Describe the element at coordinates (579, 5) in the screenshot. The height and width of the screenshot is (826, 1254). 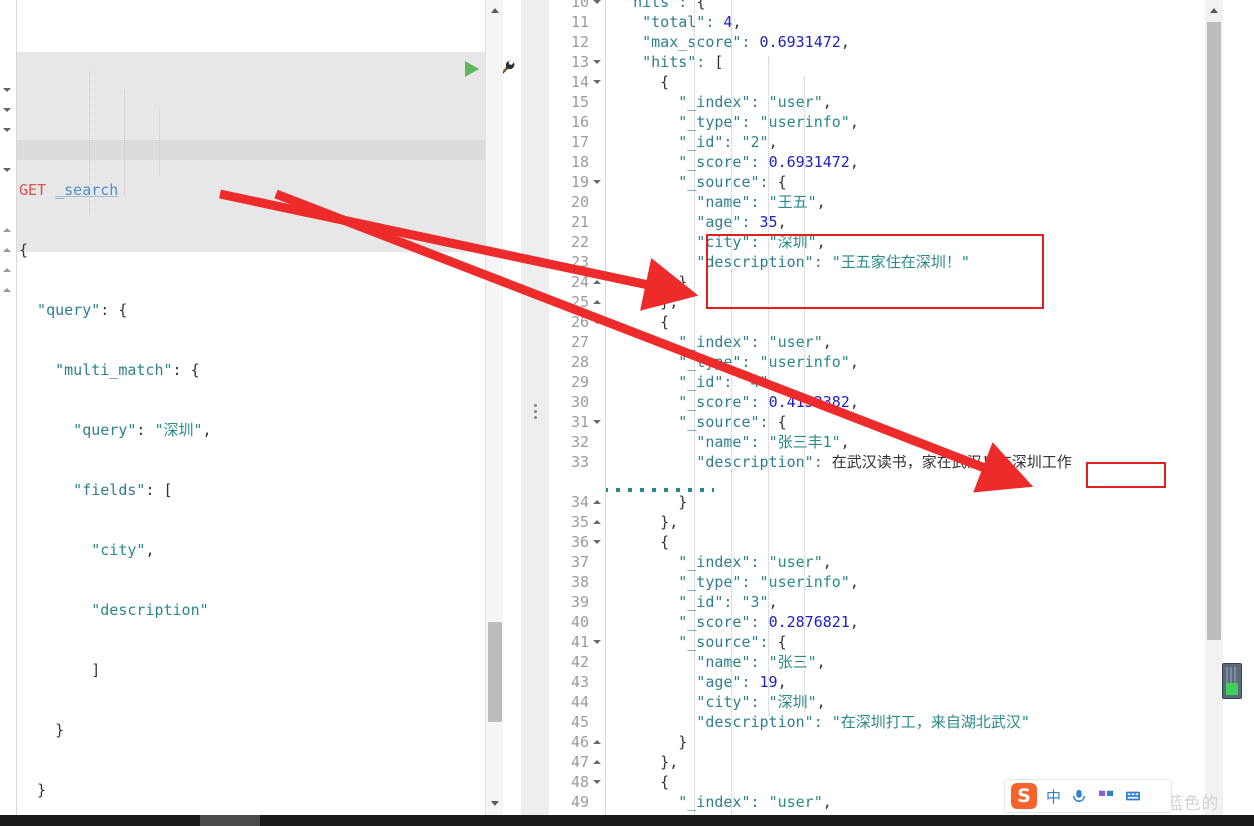
I see `response-line-number: 10` at that location.